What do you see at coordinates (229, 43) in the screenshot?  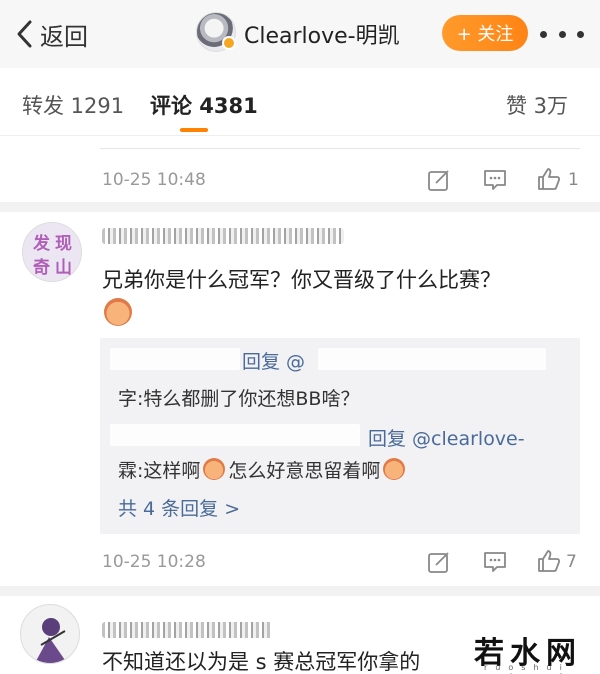 I see `verified-badge-icon` at bounding box center [229, 43].